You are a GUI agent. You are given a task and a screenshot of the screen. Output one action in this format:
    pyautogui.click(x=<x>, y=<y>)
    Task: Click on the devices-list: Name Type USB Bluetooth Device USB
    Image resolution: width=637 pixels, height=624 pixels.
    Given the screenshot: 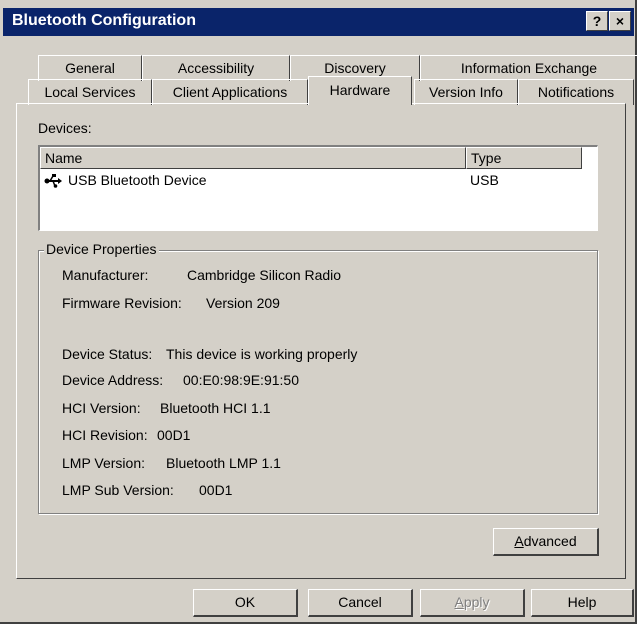 What is the action you would take?
    pyautogui.click(x=318, y=188)
    